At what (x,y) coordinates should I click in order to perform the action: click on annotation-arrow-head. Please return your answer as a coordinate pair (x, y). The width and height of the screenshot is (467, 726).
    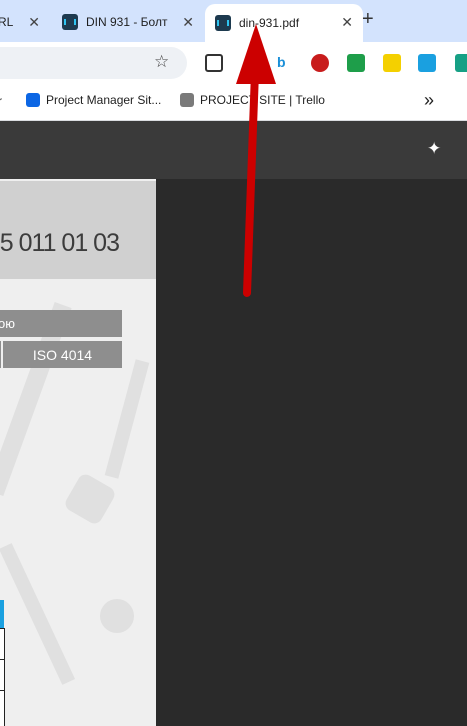
    Looking at the image, I should click on (256, 54).